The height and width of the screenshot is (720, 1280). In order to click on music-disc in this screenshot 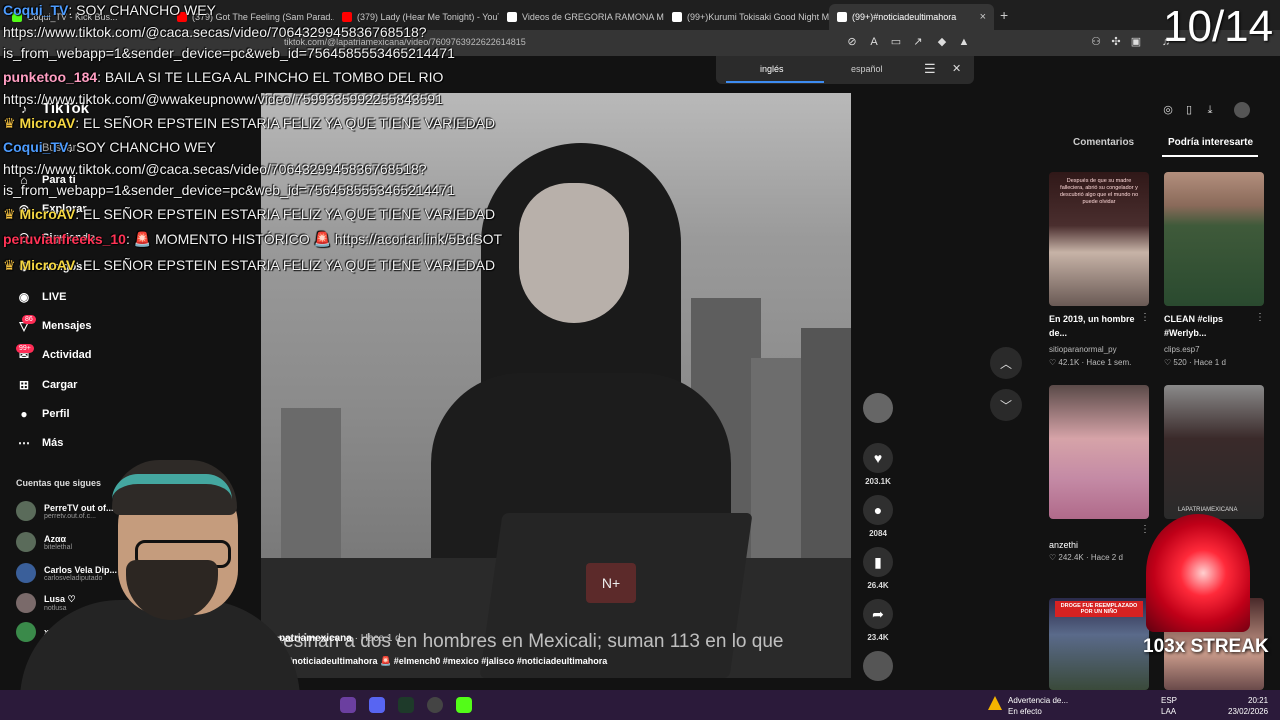, I will do `click(878, 666)`.